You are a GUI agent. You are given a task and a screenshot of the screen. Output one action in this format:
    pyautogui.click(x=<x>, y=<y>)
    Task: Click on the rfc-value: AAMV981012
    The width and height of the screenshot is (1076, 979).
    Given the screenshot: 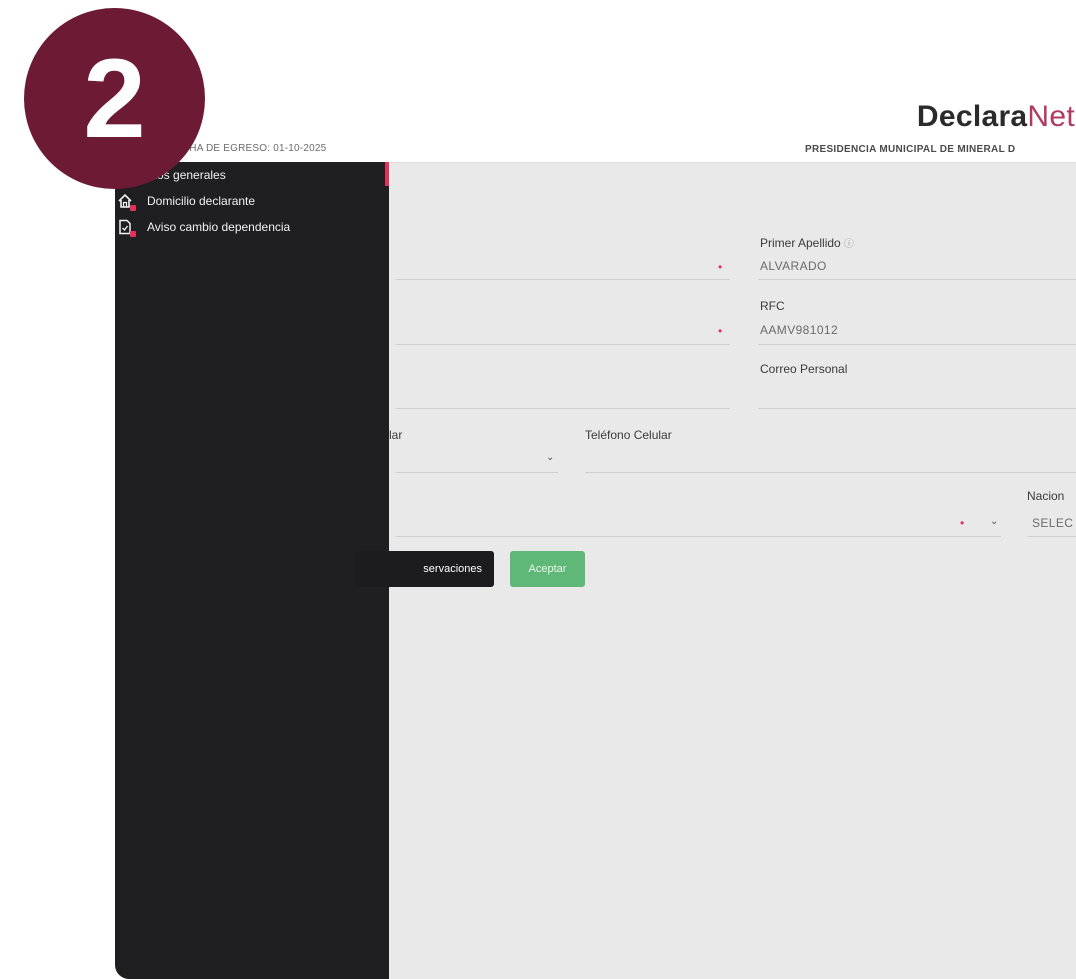 What is the action you would take?
    pyautogui.click(x=799, y=330)
    